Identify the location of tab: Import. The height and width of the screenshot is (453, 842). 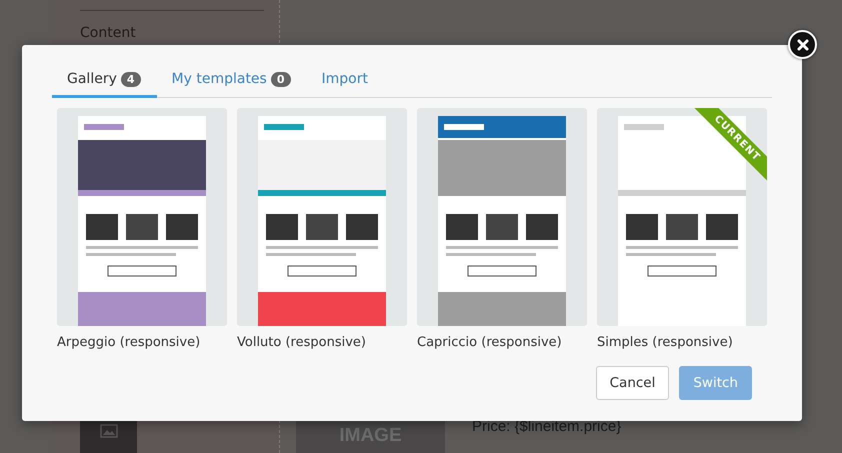
(345, 81).